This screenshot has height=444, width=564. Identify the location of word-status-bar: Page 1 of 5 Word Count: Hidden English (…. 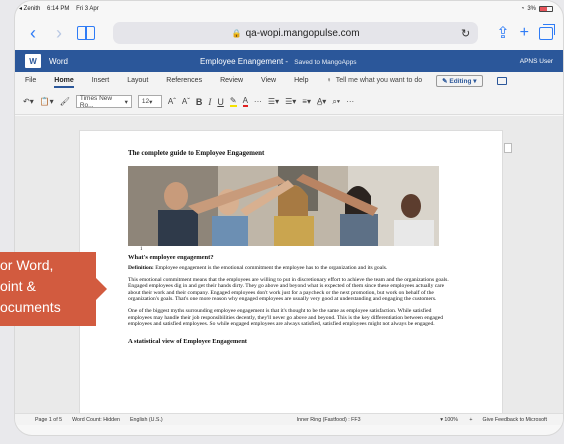
(289, 419).